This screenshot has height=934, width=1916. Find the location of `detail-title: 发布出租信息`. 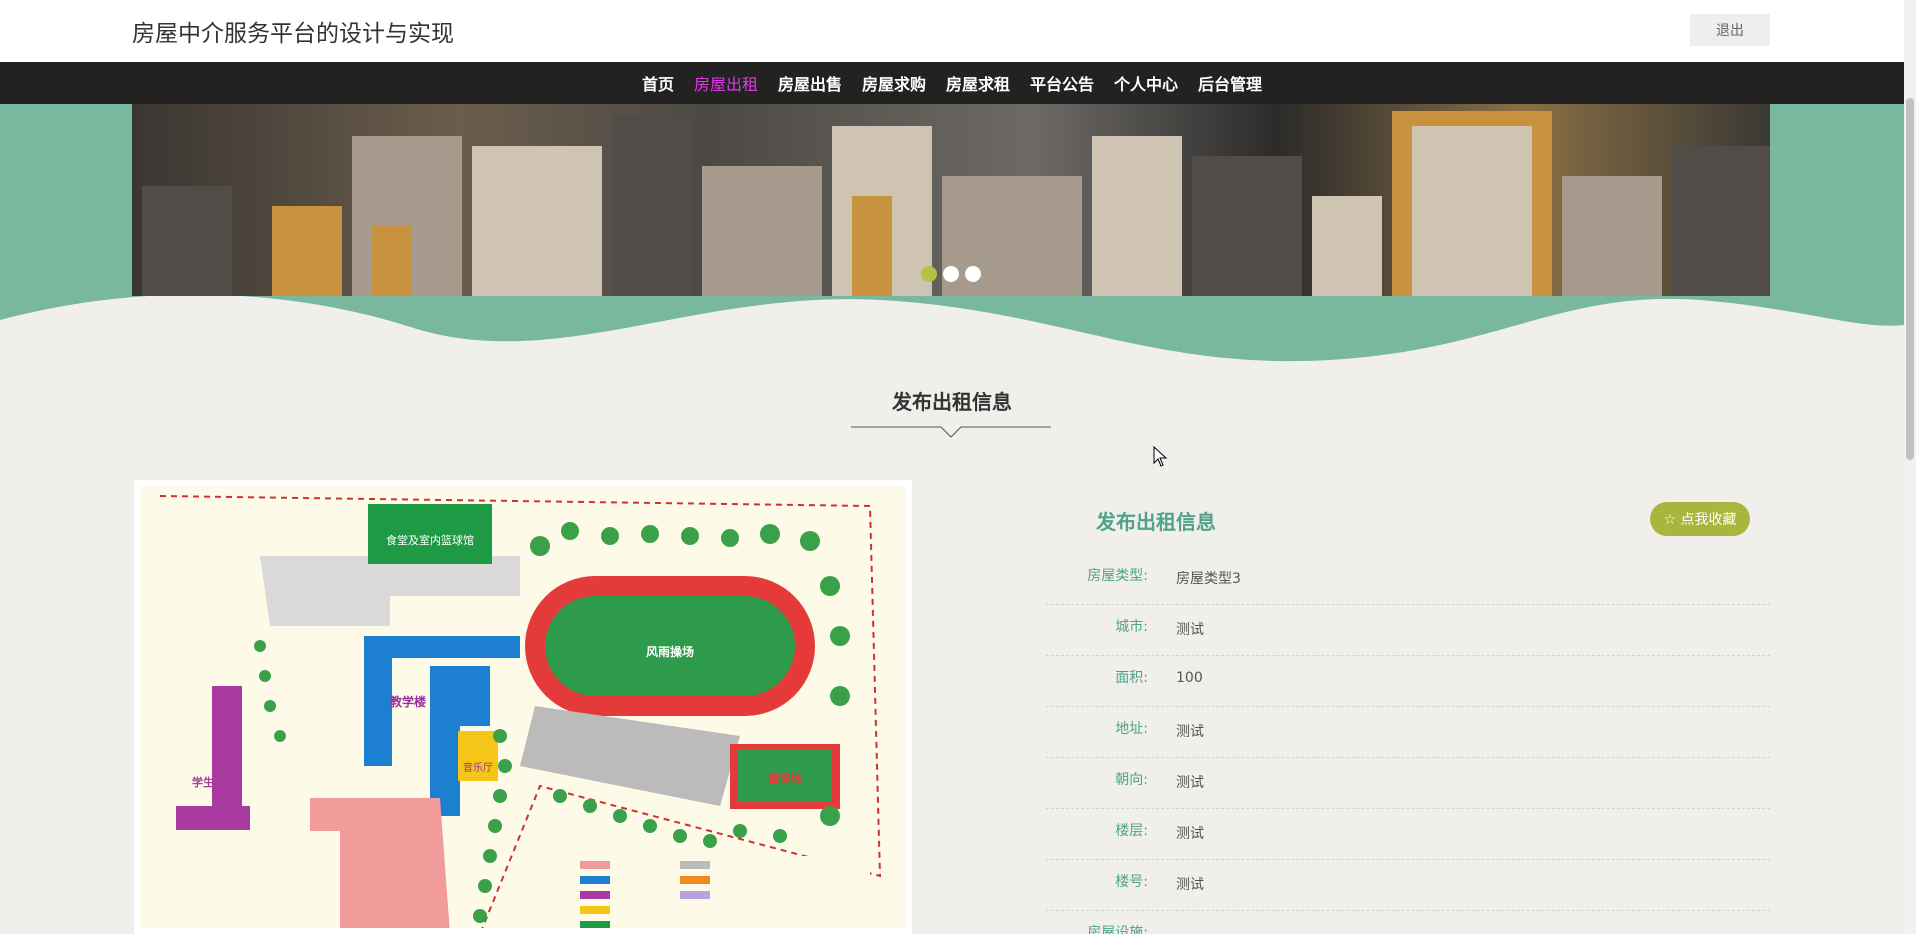

detail-title: 发布出租信息 is located at coordinates (1156, 522).